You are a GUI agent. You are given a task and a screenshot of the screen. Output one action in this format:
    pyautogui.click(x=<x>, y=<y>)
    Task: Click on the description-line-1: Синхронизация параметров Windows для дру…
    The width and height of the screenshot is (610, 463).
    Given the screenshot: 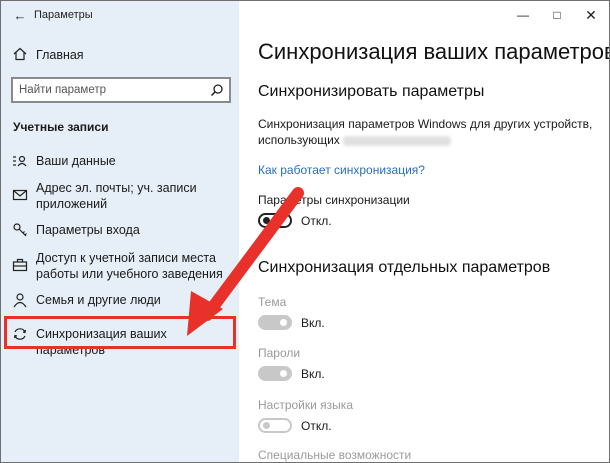 What is the action you would take?
    pyautogui.click(x=425, y=124)
    